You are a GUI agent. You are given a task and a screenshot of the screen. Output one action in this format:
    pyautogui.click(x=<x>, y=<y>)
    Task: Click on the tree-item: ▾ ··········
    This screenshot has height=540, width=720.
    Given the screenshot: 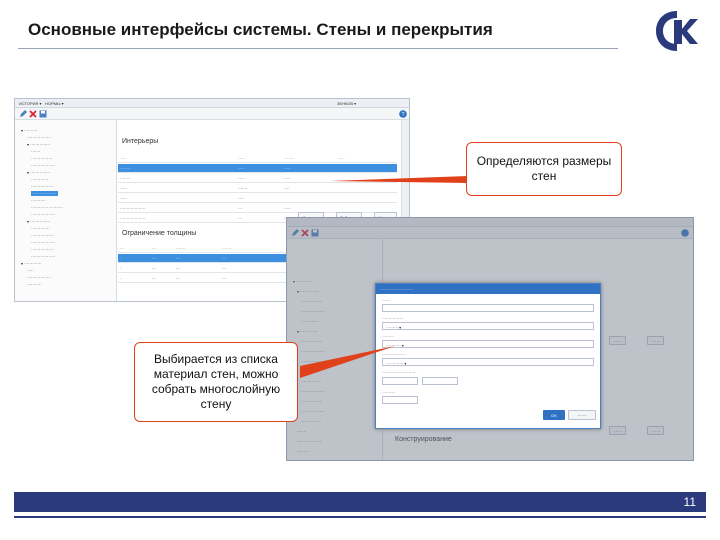 What is the action you would take?
    pyautogui.click(x=29, y=130)
    